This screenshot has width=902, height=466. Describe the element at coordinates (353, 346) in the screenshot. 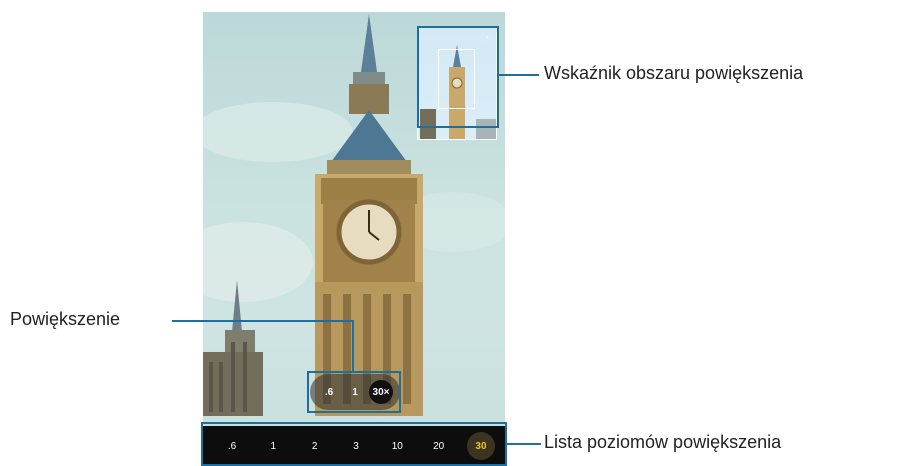

I see `zoom-line-vertical` at that location.